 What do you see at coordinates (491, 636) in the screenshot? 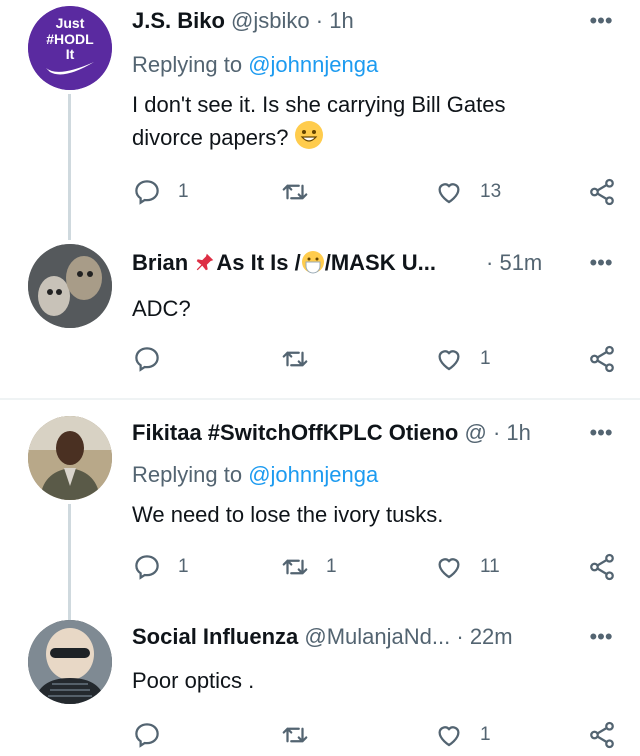
I see `timestamp: 22m` at bounding box center [491, 636].